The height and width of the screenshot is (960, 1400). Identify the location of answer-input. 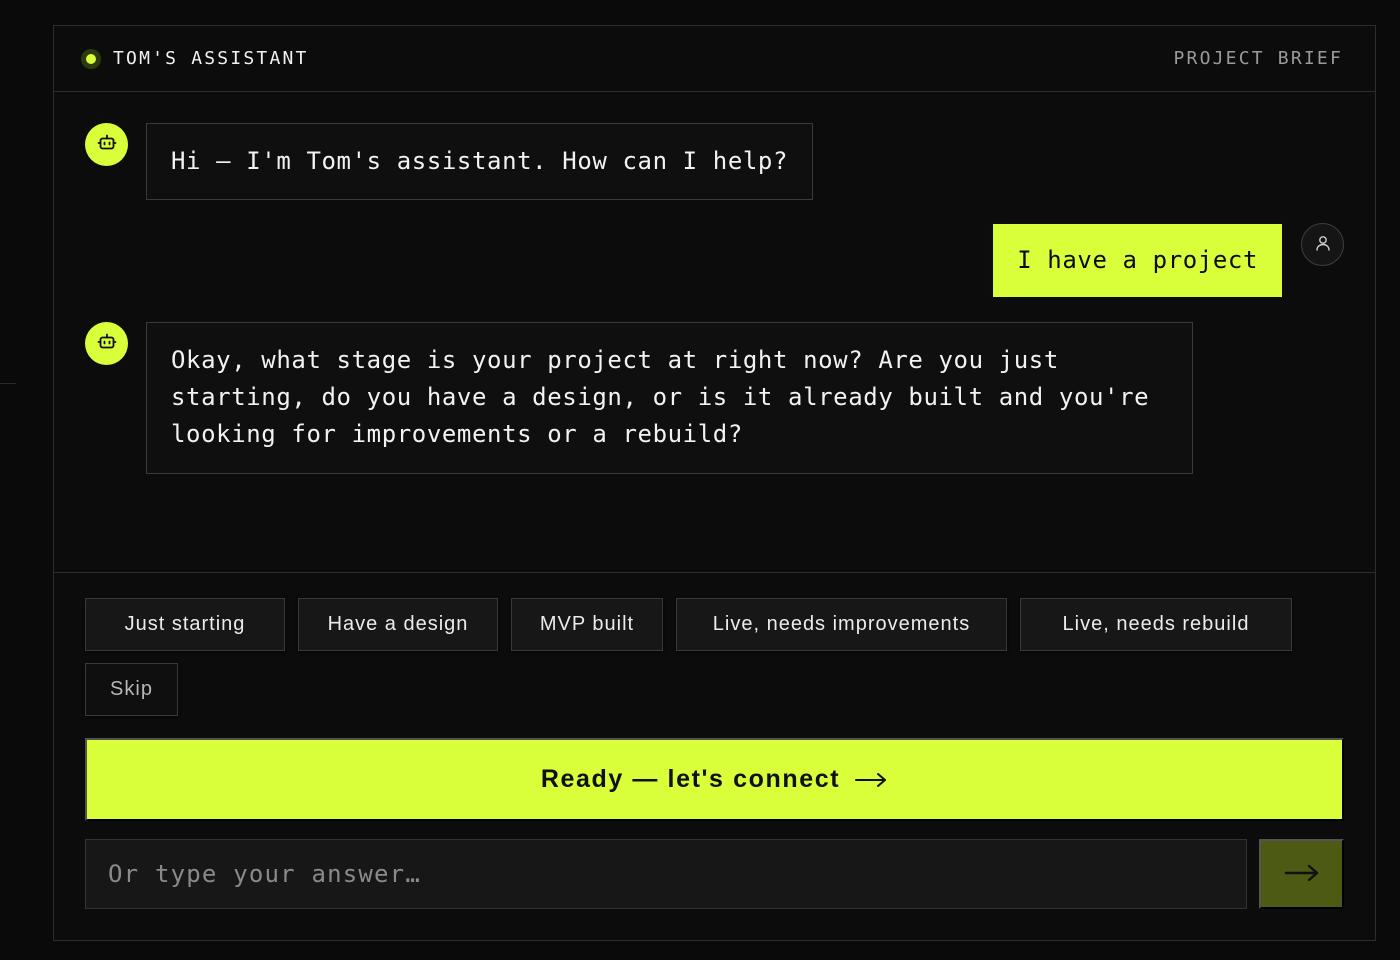
(666, 874).